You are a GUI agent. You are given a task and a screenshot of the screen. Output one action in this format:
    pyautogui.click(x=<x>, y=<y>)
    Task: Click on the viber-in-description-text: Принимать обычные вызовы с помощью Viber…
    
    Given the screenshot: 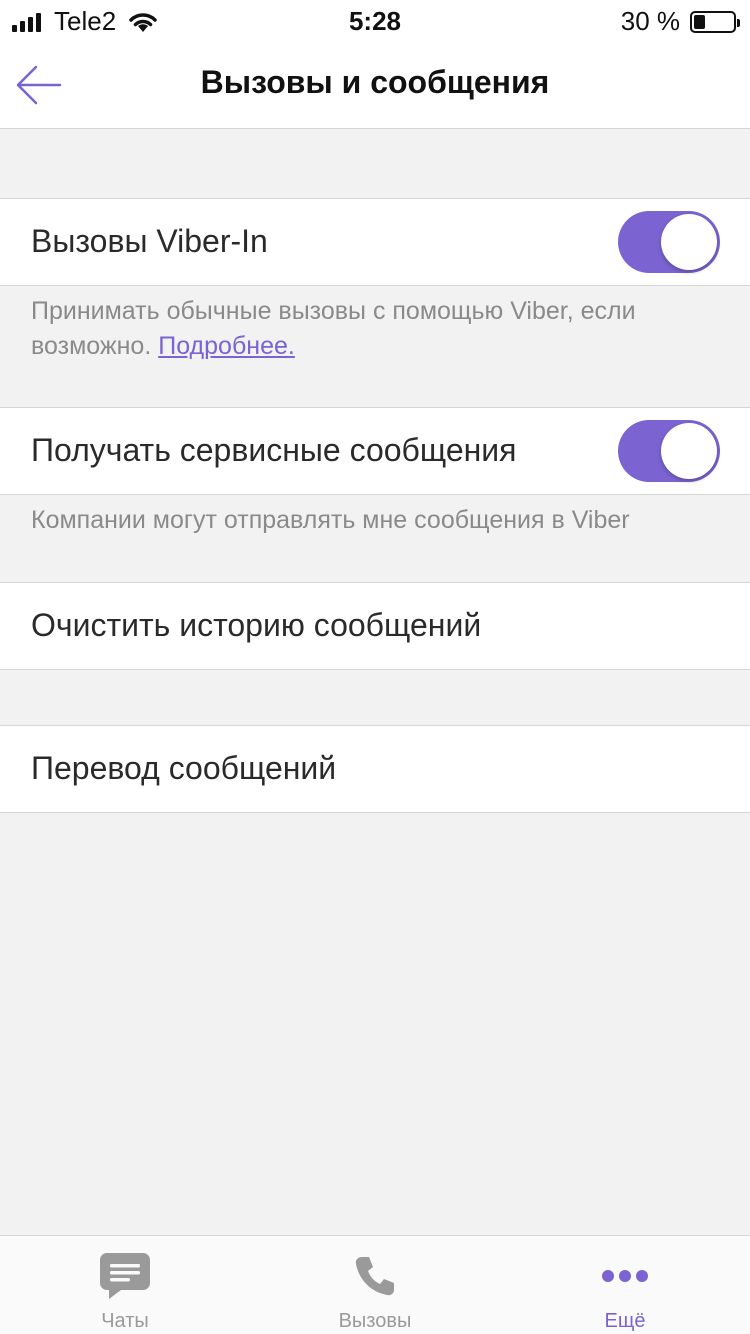 What is the action you would take?
    pyautogui.click(x=333, y=328)
    